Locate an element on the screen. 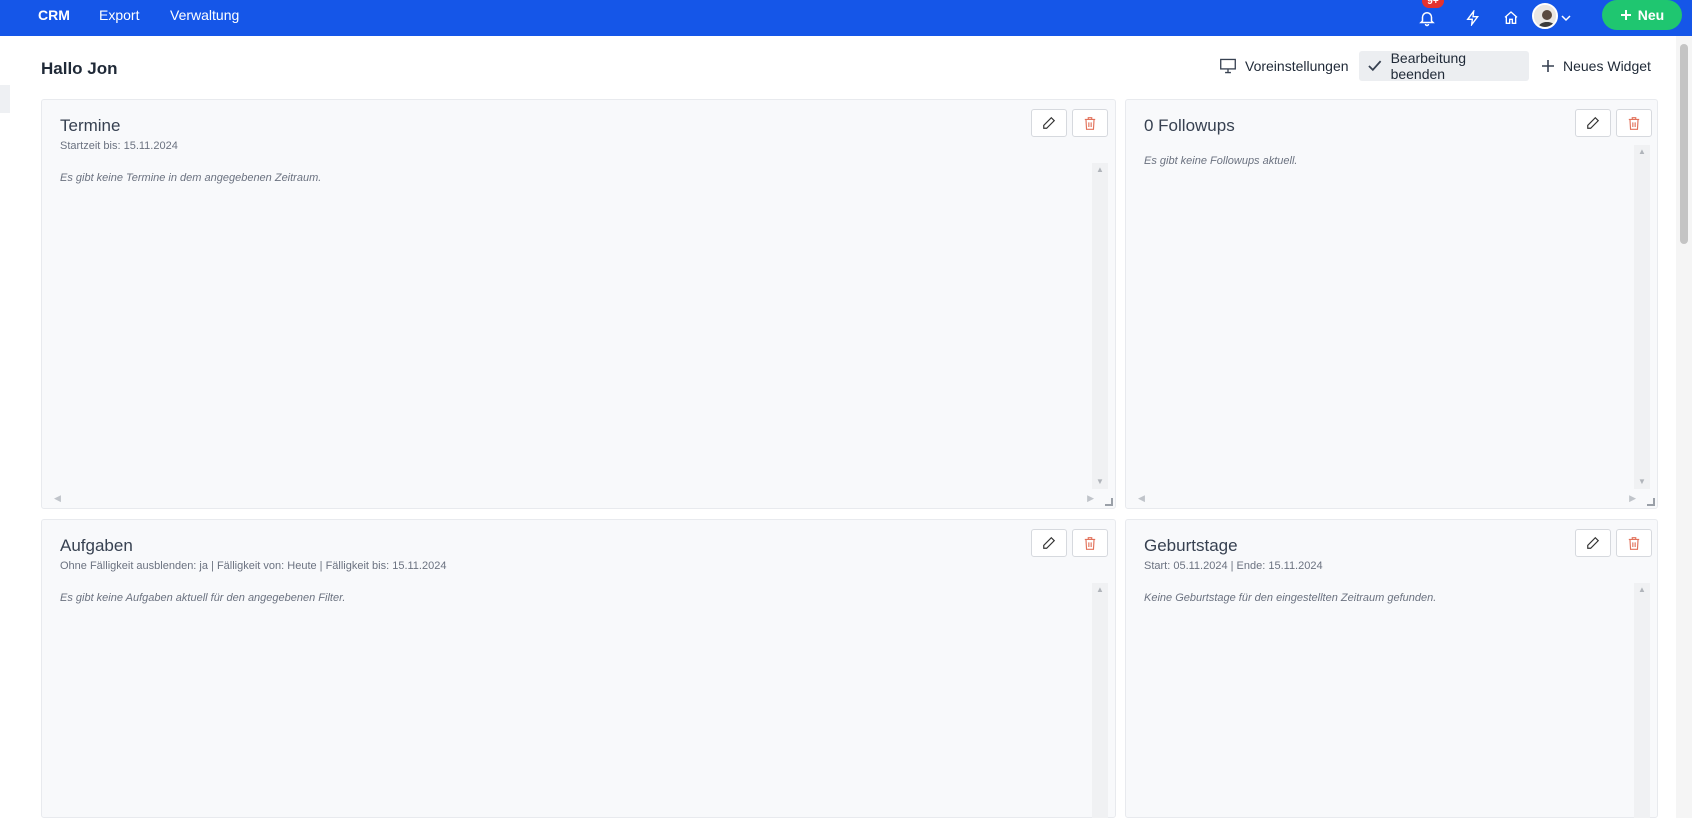  widget-title: 0 Followups is located at coordinates (1189, 125).